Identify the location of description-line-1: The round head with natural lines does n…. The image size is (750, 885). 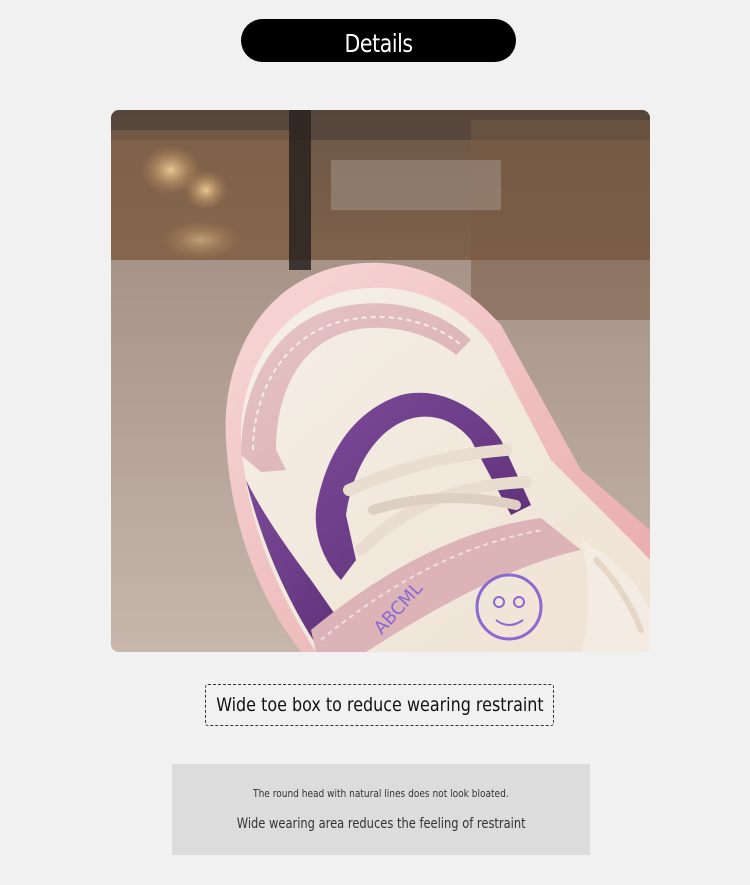
(381, 793).